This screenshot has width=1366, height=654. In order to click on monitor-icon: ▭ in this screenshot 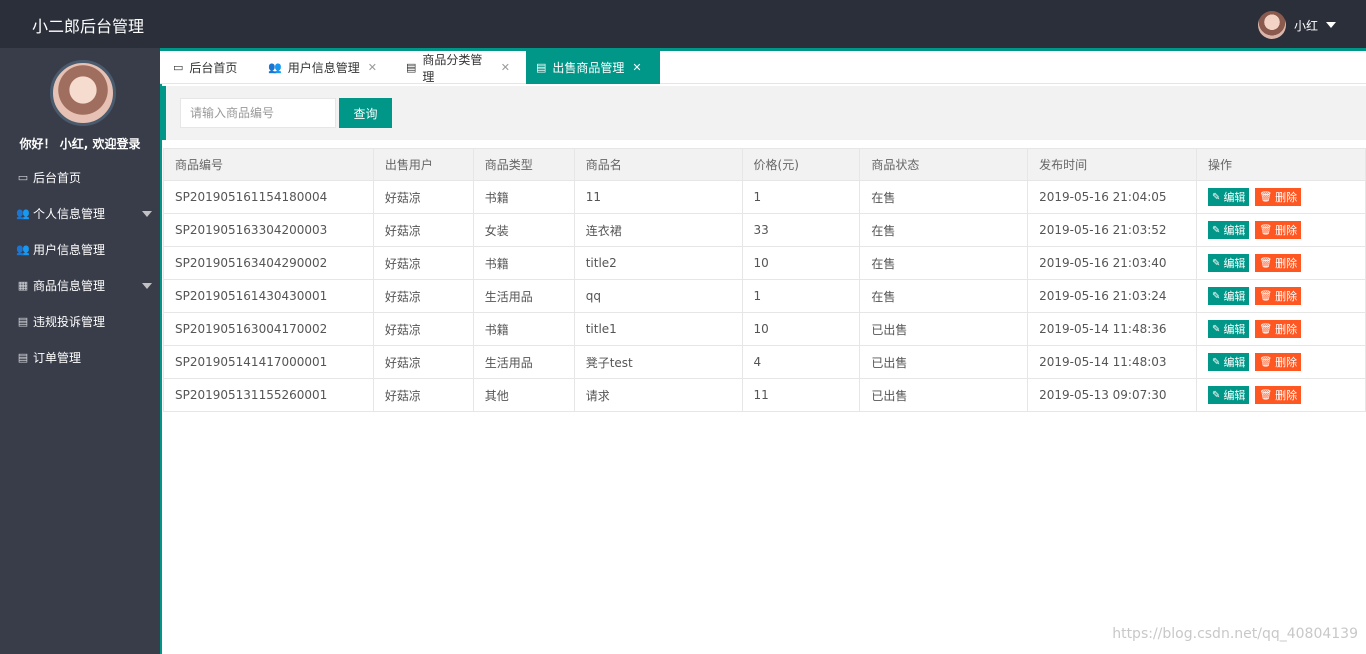, I will do `click(178, 67)`.